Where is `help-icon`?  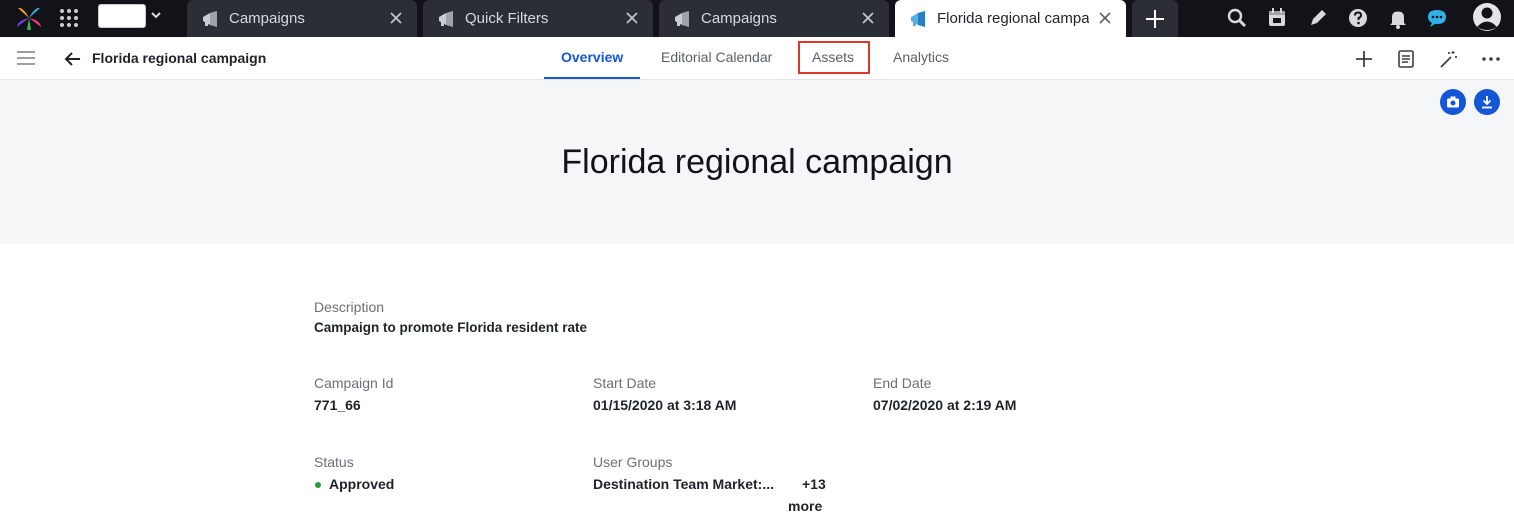
help-icon is located at coordinates (1358, 18).